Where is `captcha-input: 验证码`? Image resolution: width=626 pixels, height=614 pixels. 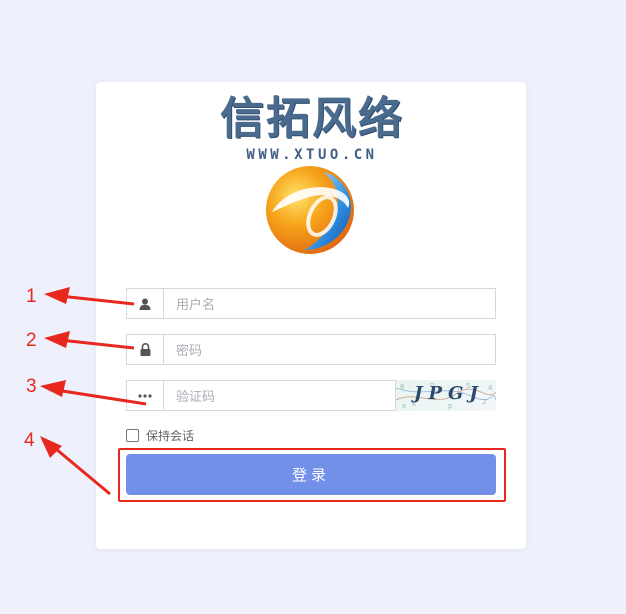
captcha-input: 验证码 is located at coordinates (279, 395).